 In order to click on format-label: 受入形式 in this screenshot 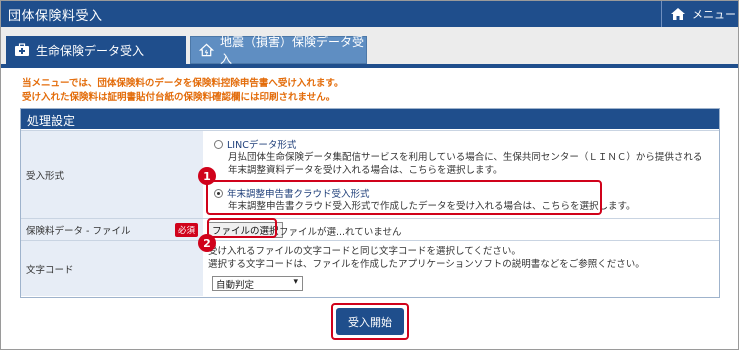, I will do `click(112, 174)`.